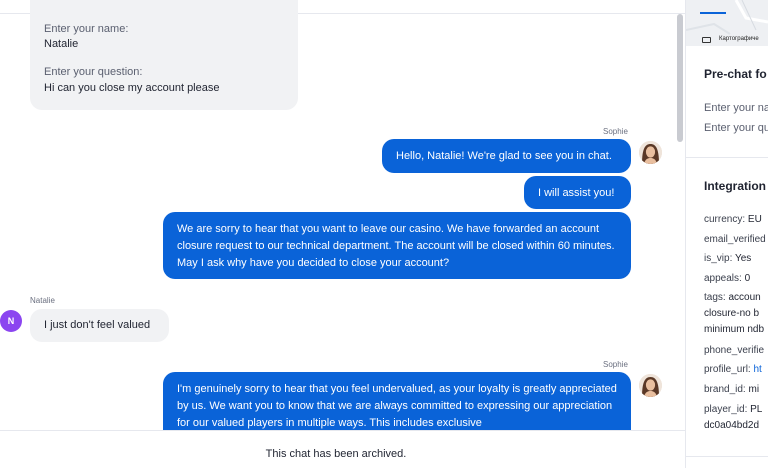 This screenshot has width=768, height=468. I want to click on row-key: appeals:, so click(723, 278).